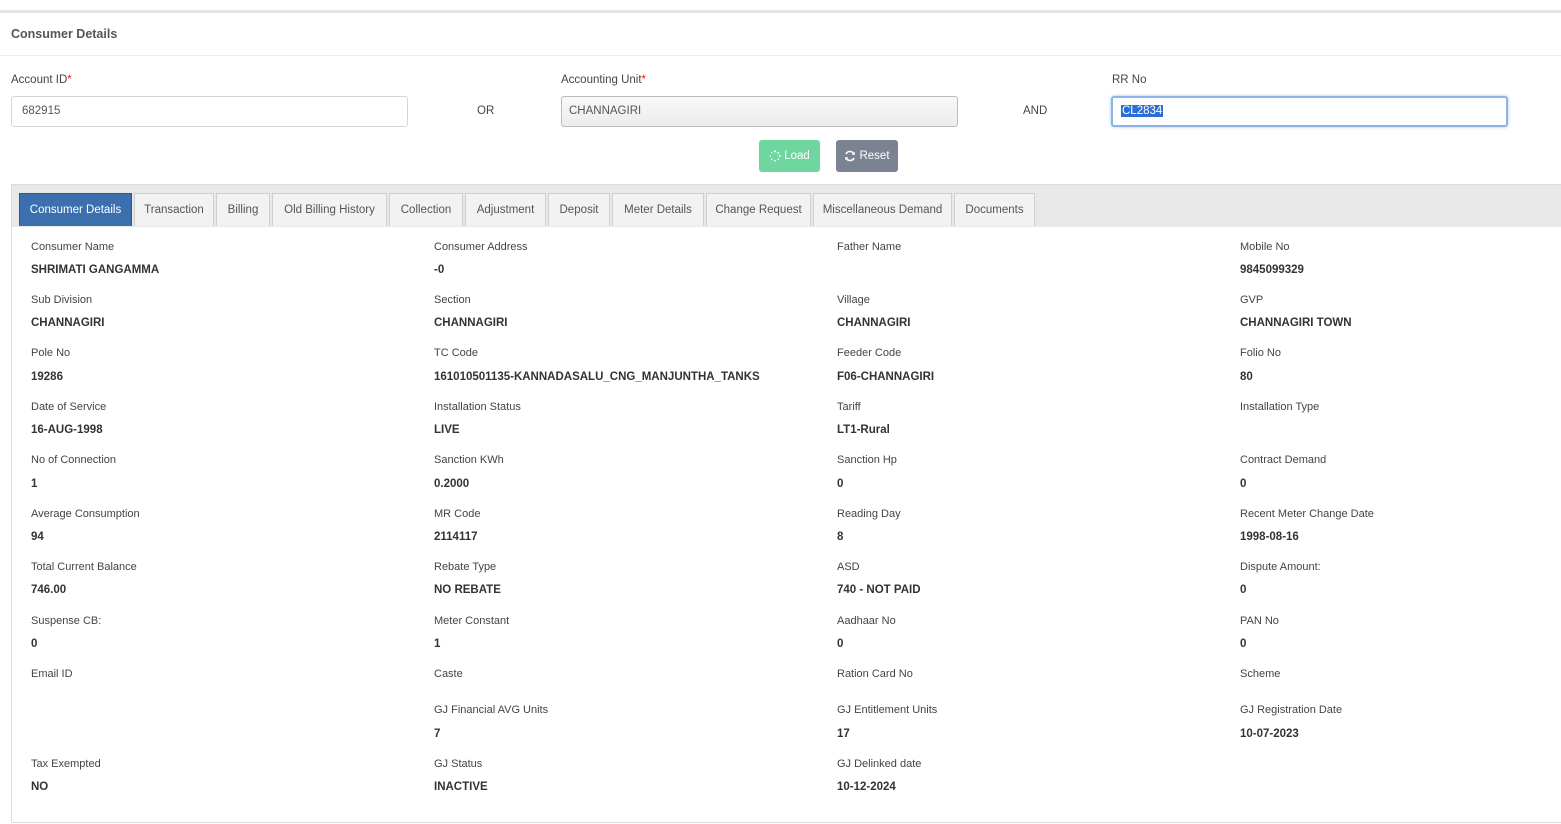  What do you see at coordinates (456, 353) in the screenshot?
I see `tc-code-label: TC Code` at bounding box center [456, 353].